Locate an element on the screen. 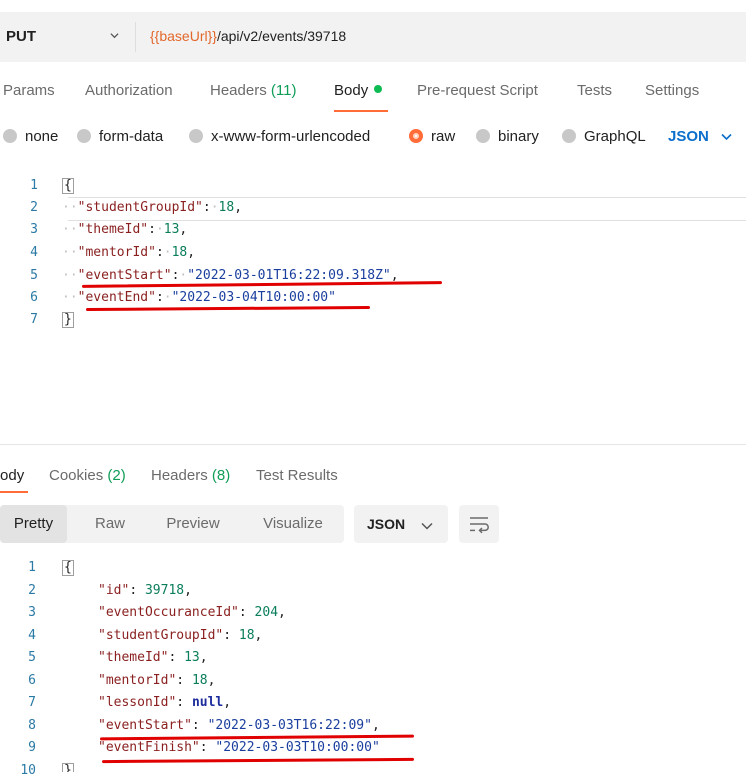 The image size is (746, 782). json-value: "2022-03-03T16:22:09" is located at coordinates (289, 725).